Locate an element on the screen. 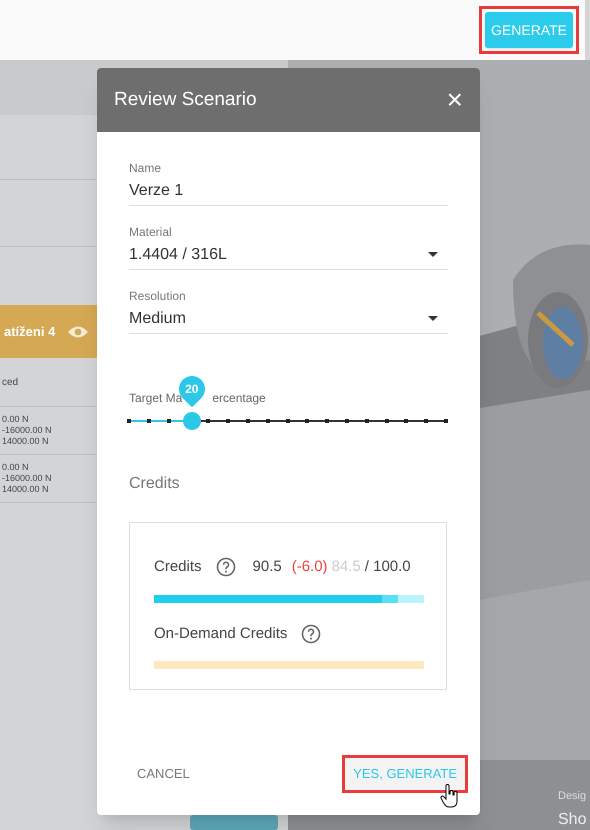 The image size is (590, 830). section-heading: Credits is located at coordinates (155, 484).